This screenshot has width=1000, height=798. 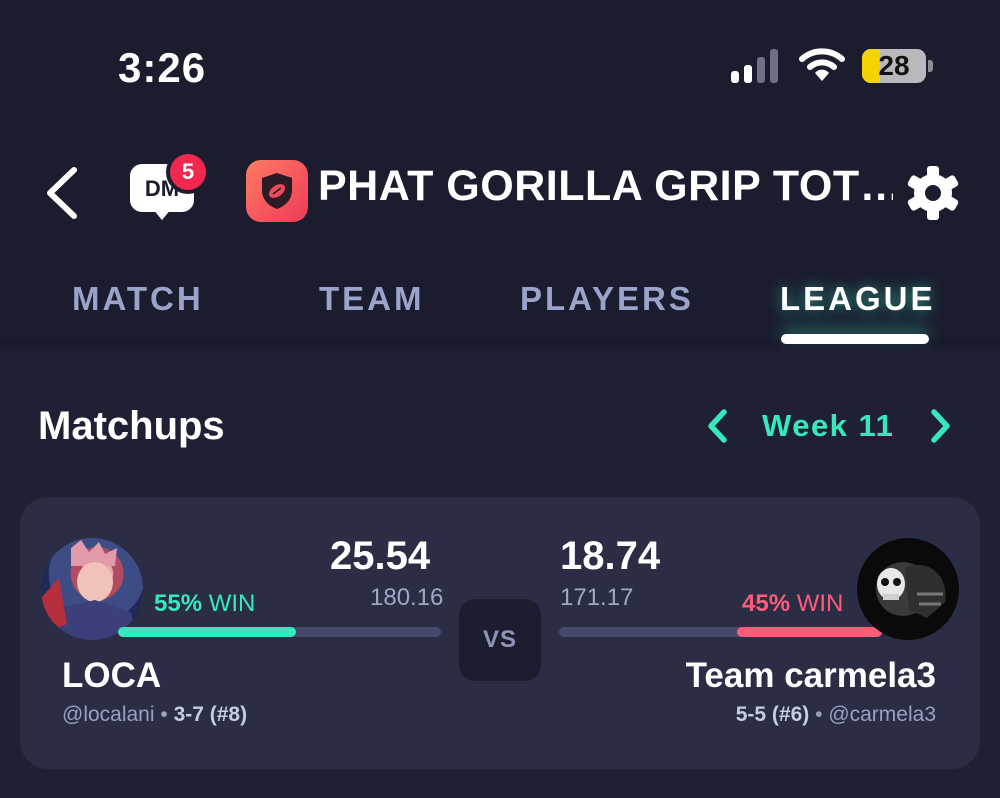 I want to click on week-selector-label: Week 11, so click(x=828, y=426).